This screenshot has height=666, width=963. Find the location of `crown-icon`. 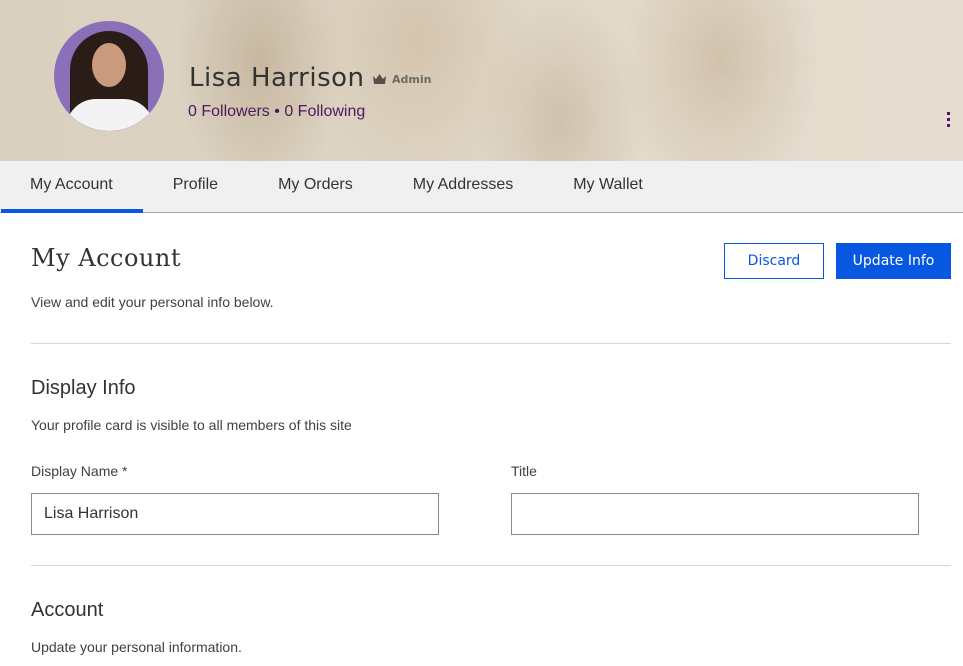

crown-icon is located at coordinates (379, 79).